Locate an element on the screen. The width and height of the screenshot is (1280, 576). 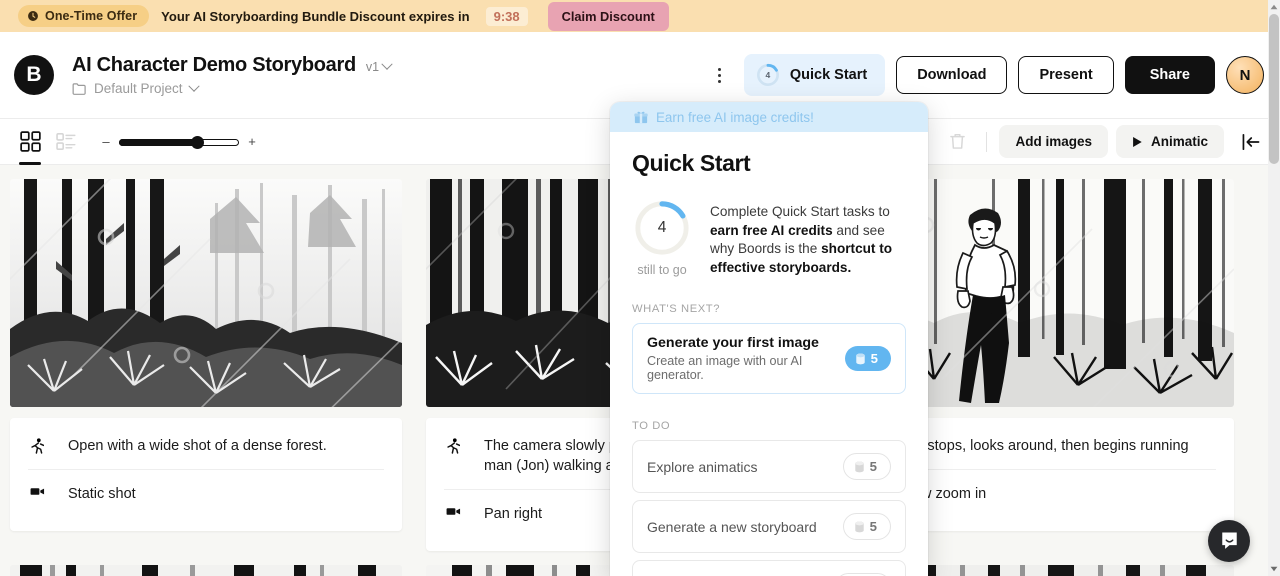
add-images-button: Add images is located at coordinates (1053, 141).